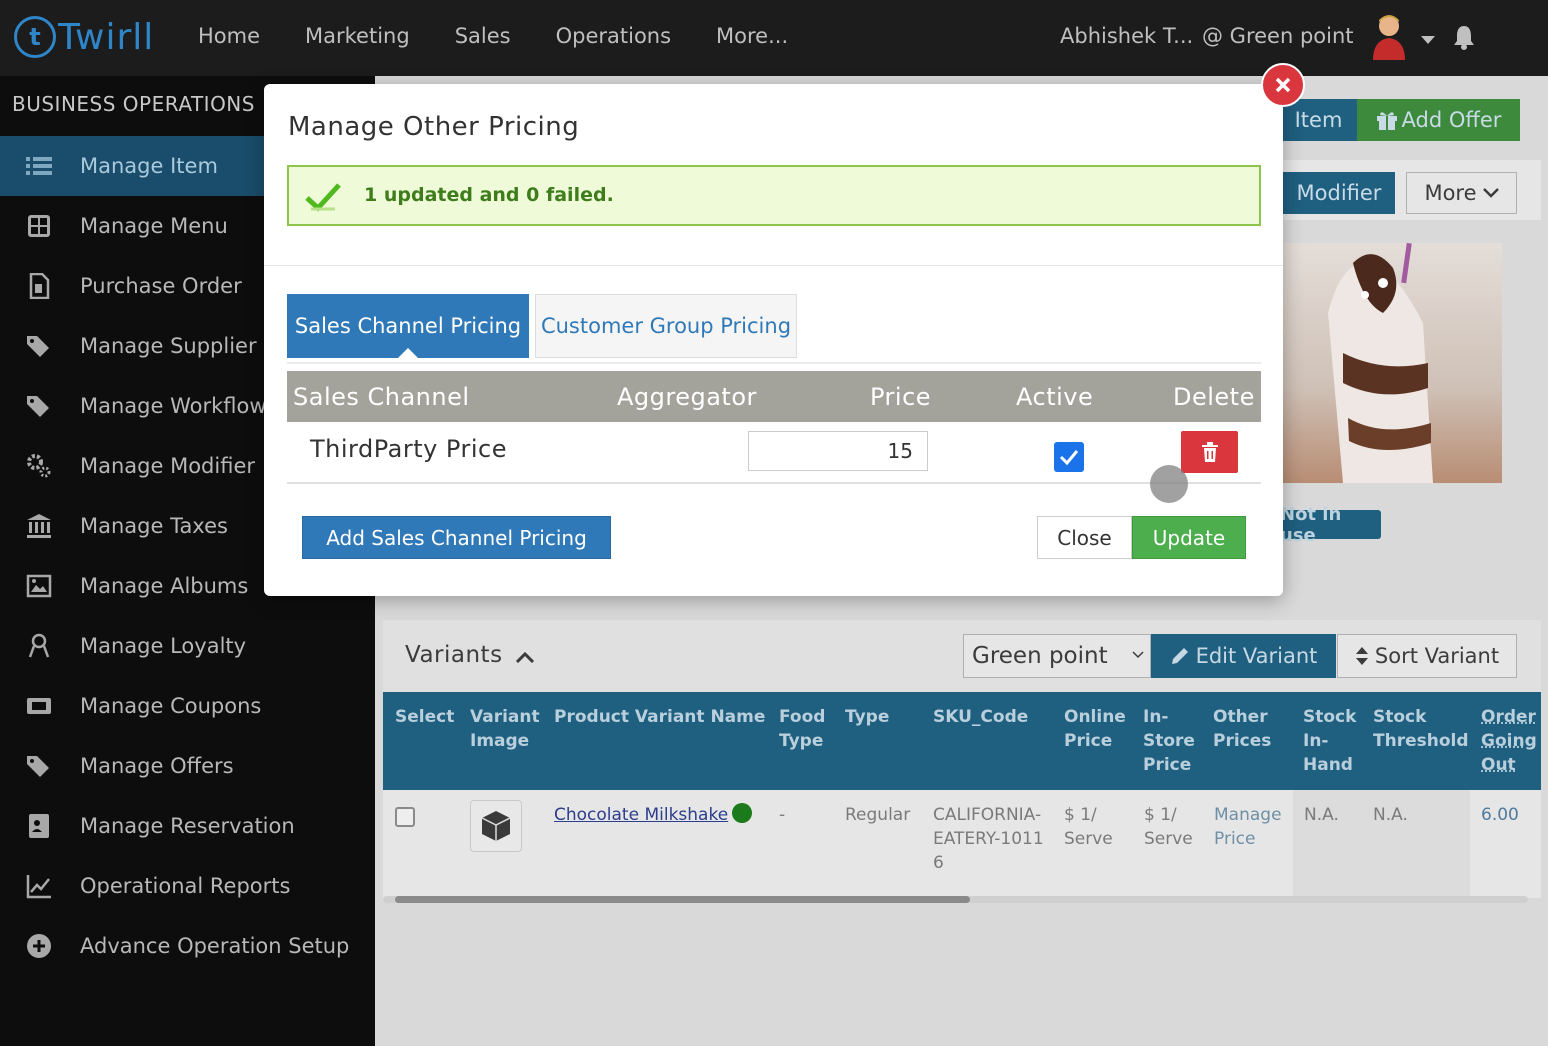 The height and width of the screenshot is (1046, 1548). I want to click on more-dropdown-button: More, so click(1461, 193).